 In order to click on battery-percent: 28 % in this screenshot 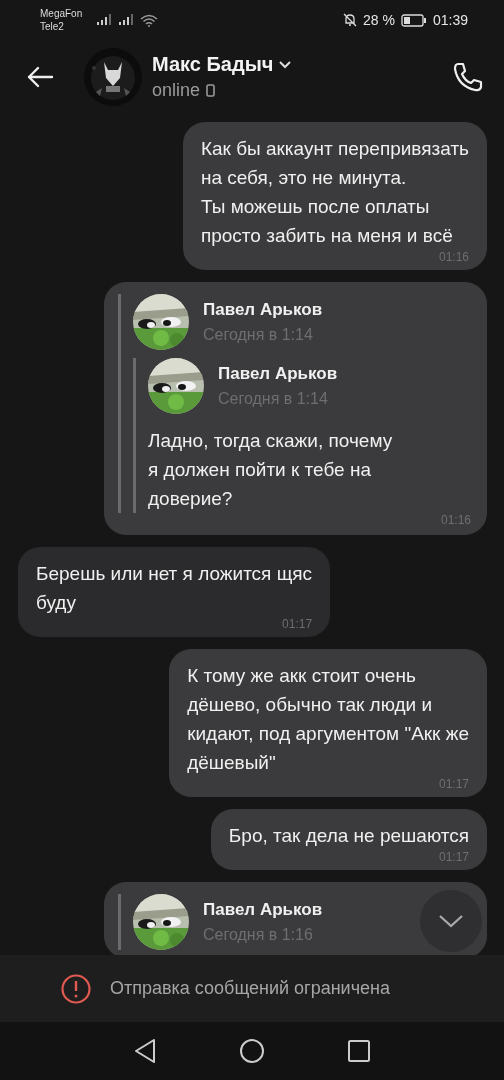, I will do `click(379, 20)`.